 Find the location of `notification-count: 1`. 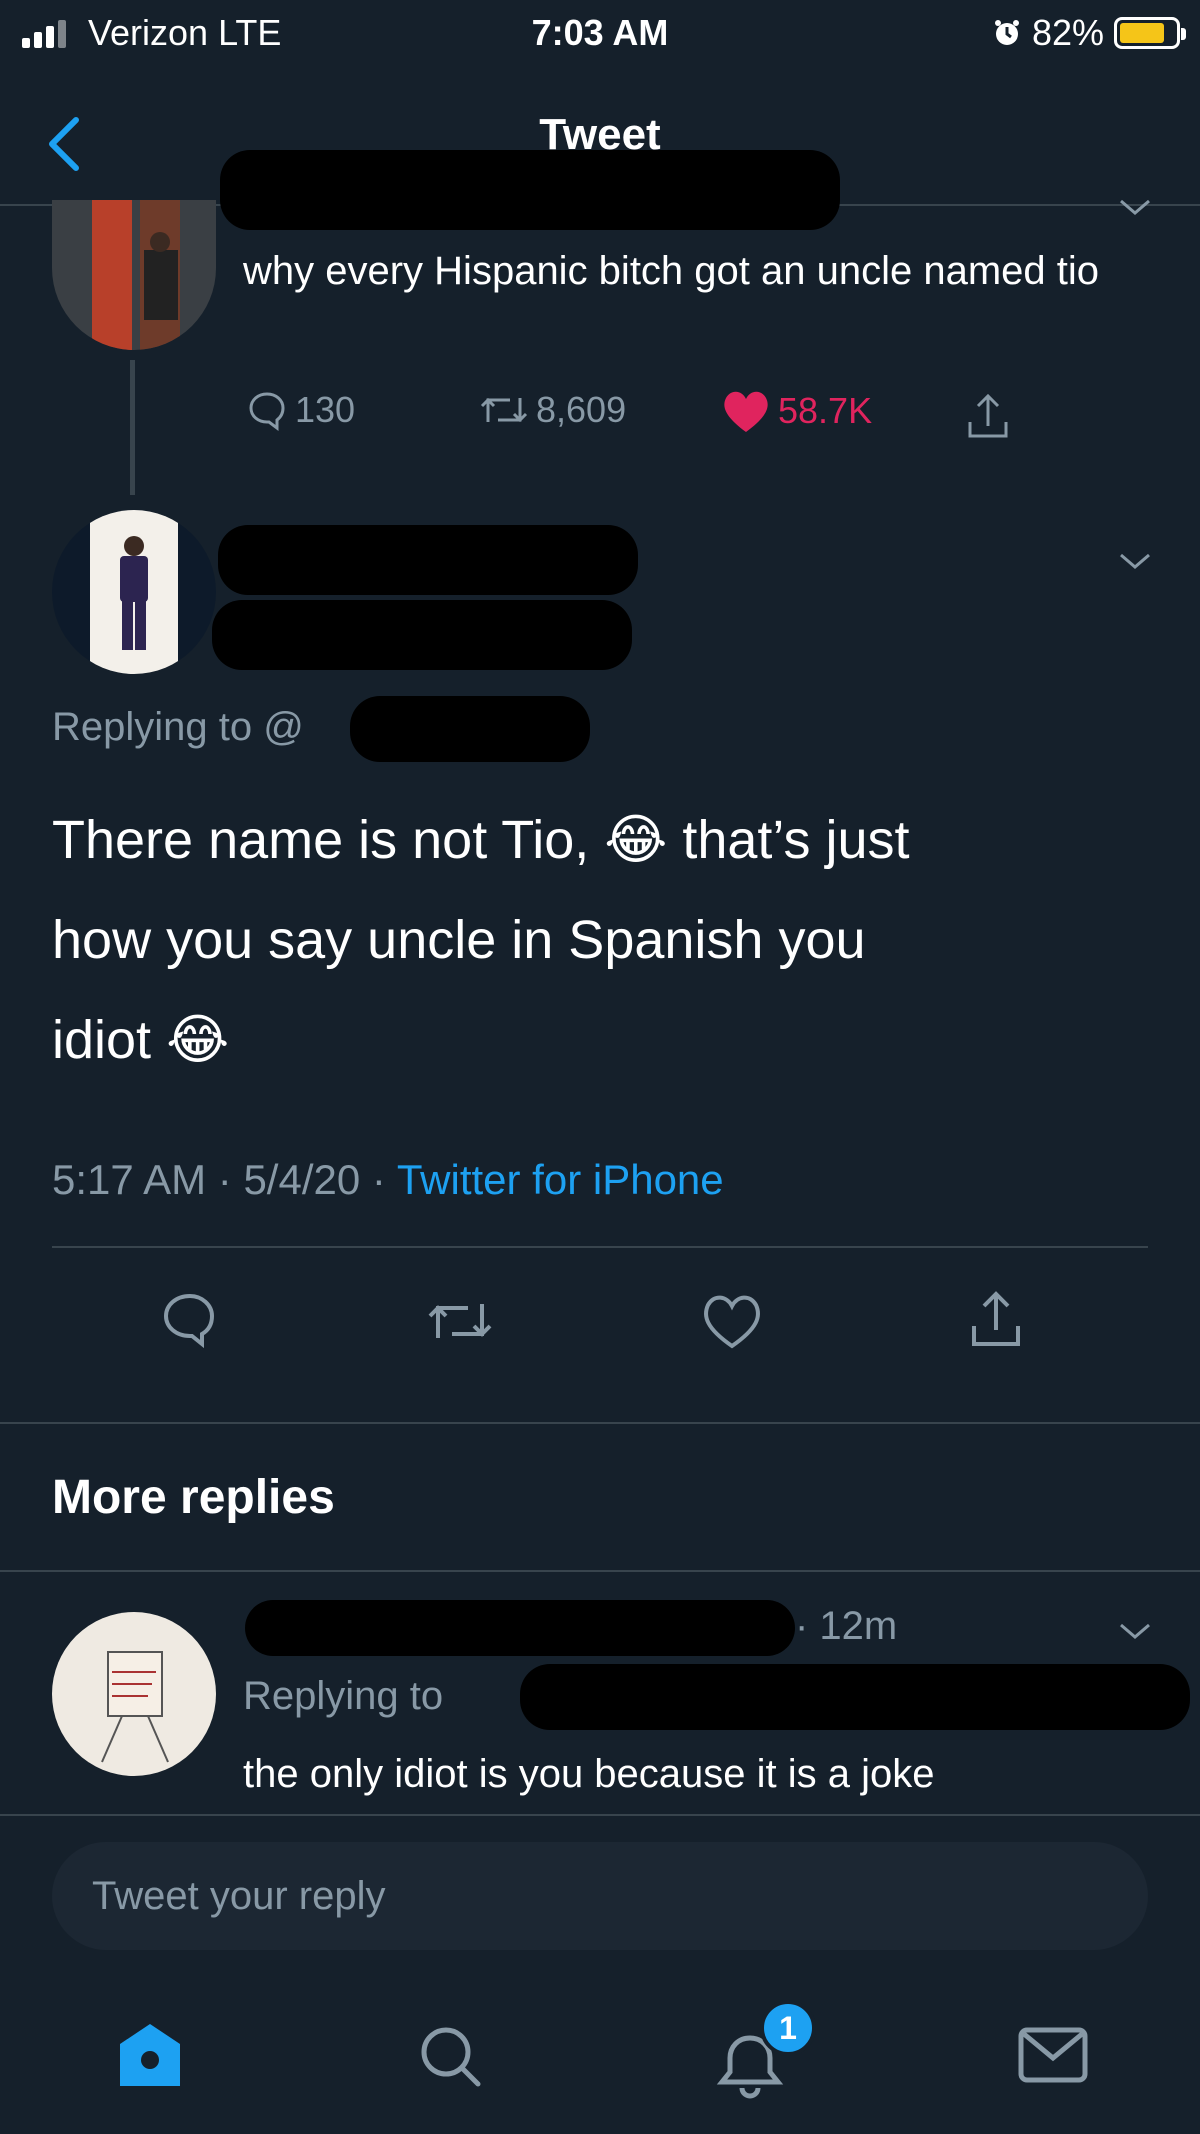

notification-count: 1 is located at coordinates (788, 2027).